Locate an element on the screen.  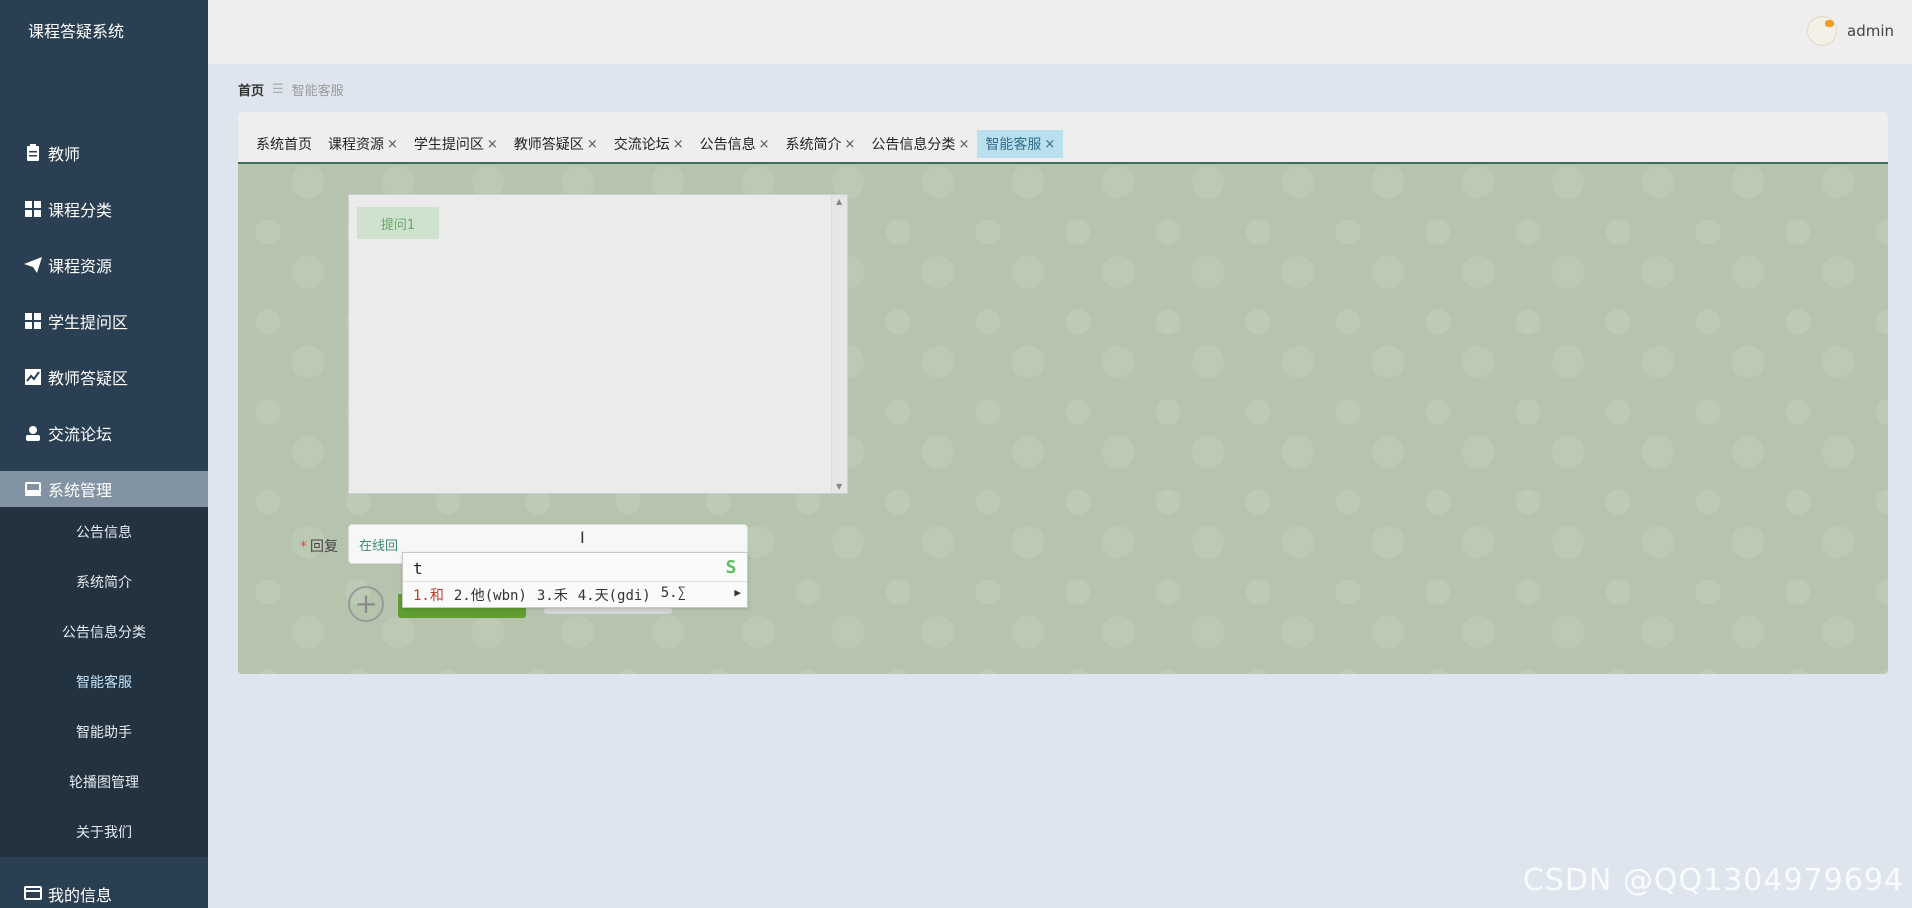
ime-candidate: 2.他(wbn) is located at coordinates (490, 595).